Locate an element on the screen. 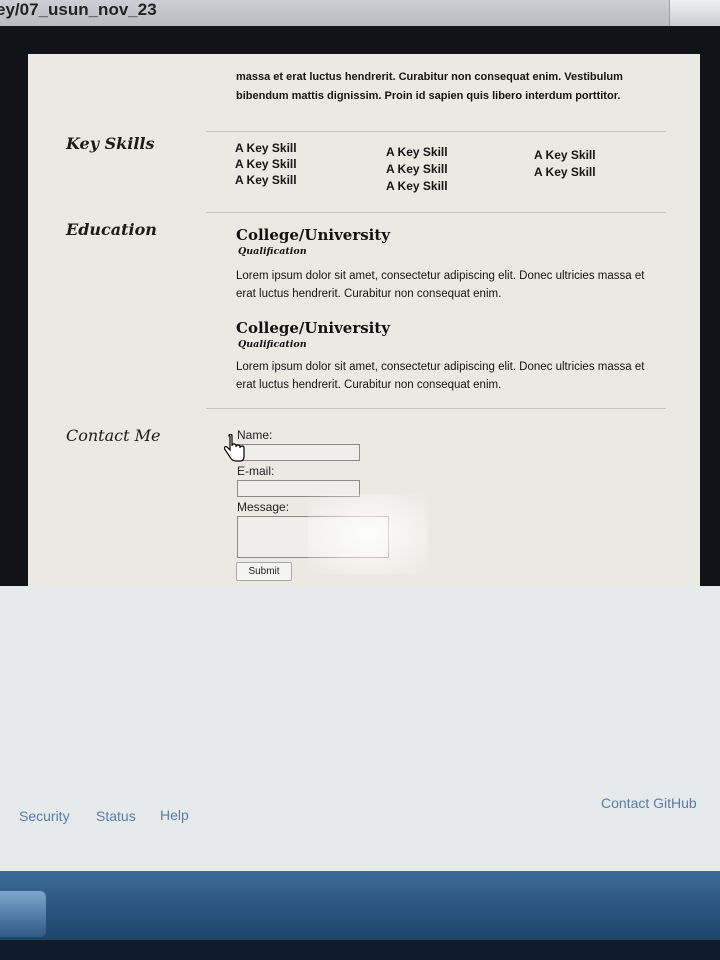  window-control-button is located at coordinates (694, 13).